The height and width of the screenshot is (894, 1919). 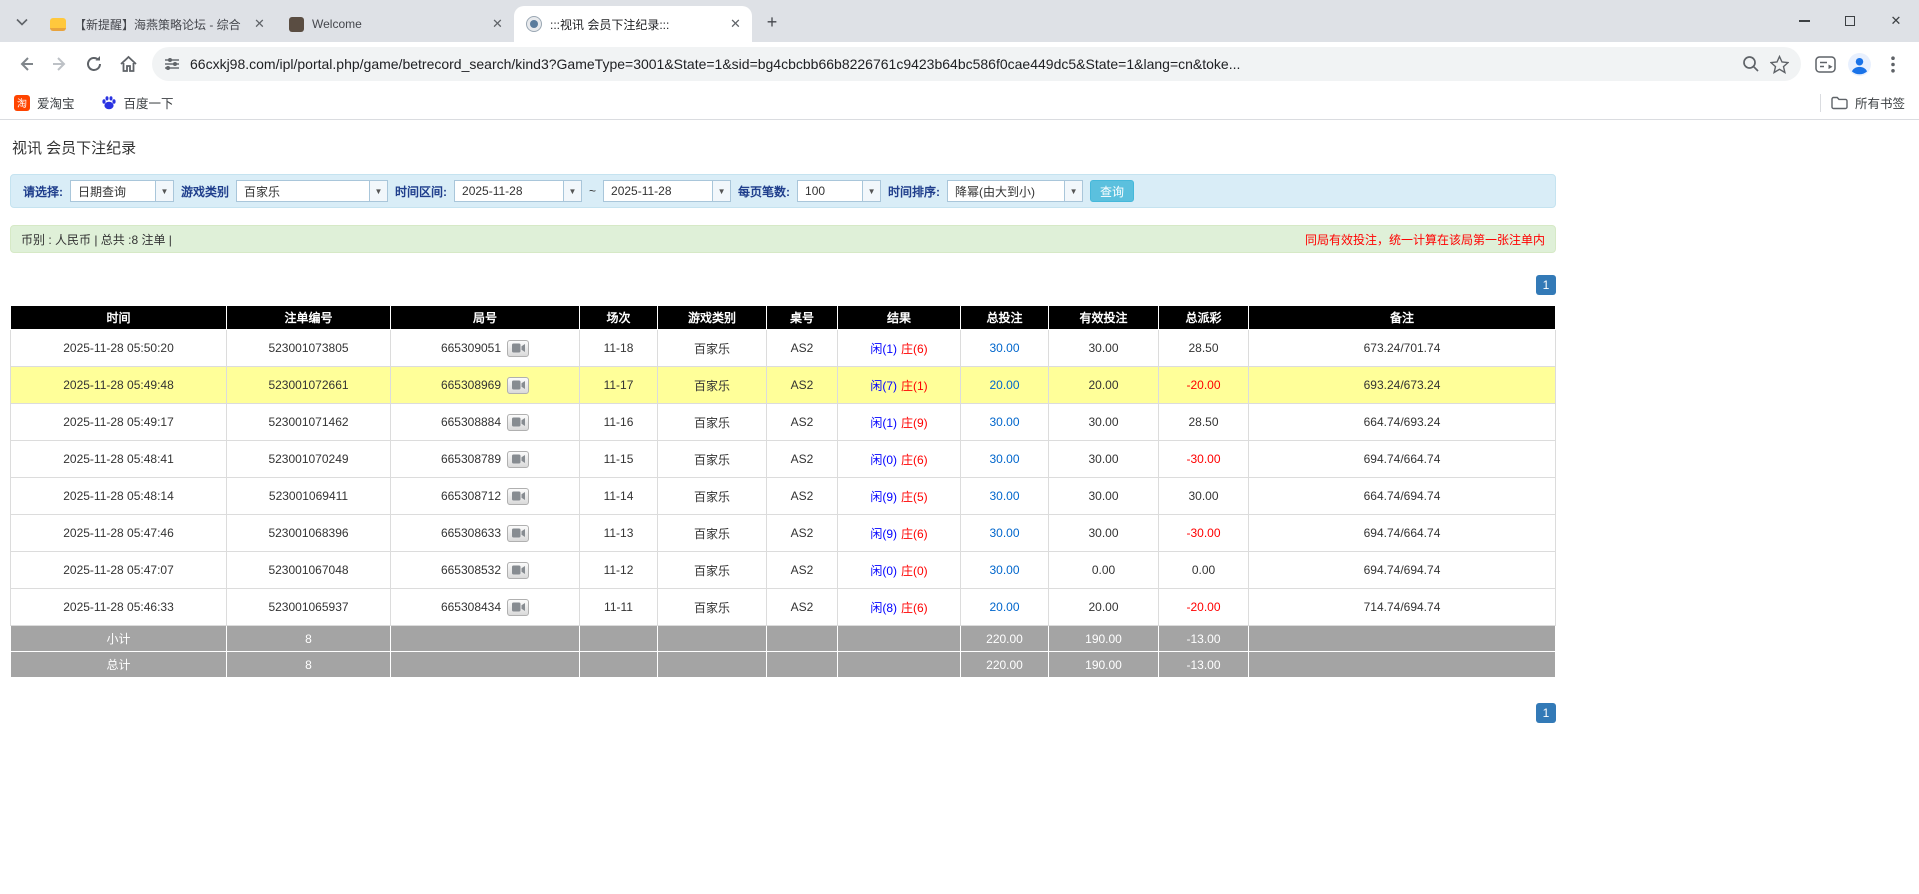 What do you see at coordinates (262, 191) in the screenshot?
I see `game-type-value: 百家乐` at bounding box center [262, 191].